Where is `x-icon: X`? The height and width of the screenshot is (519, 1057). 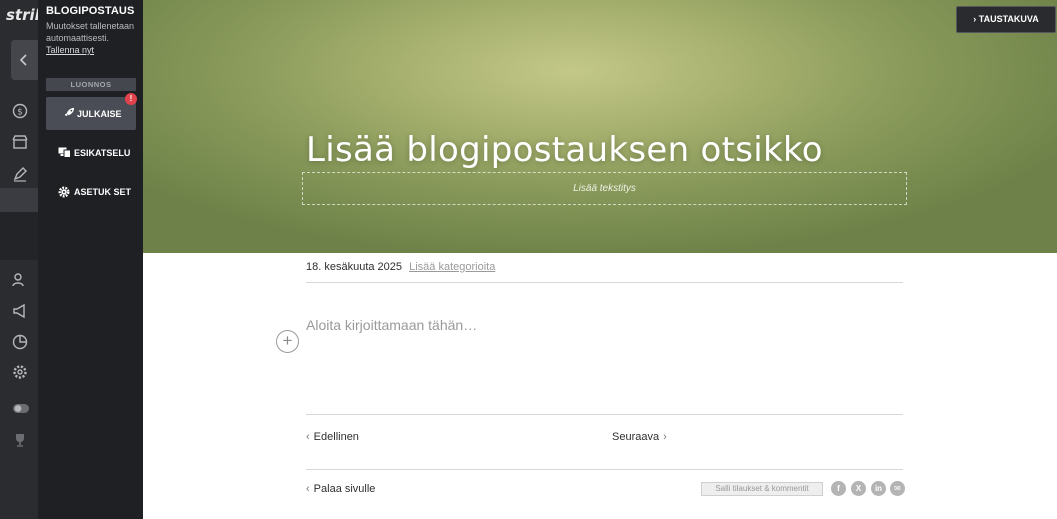
x-icon: X is located at coordinates (858, 488).